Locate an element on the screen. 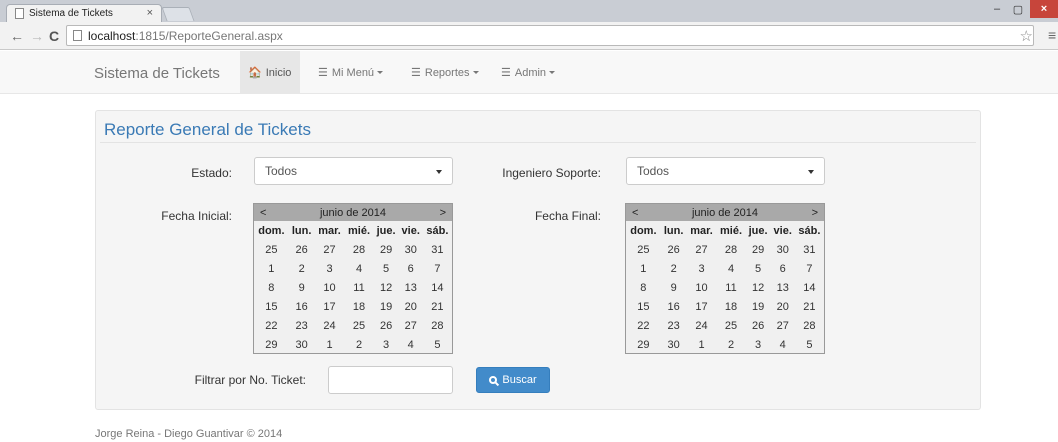 The image size is (1058, 442). address-bar: localhost:1815/ReporteGeneral.aspx ☆ is located at coordinates (550, 35).